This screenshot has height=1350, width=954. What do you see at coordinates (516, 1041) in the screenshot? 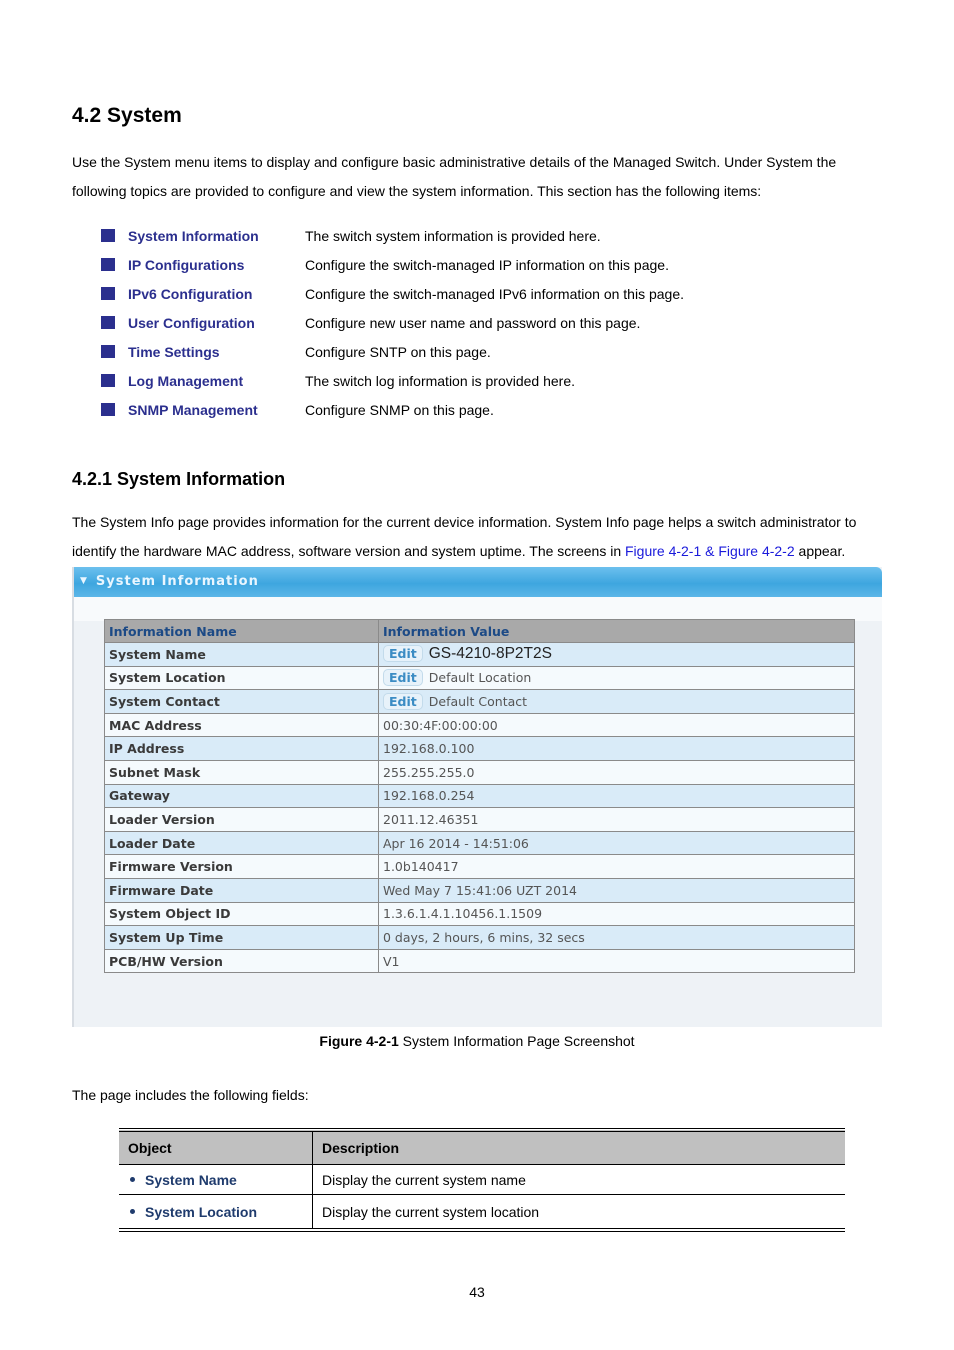
I see `caption-text: System Information Page Screenshot` at bounding box center [516, 1041].